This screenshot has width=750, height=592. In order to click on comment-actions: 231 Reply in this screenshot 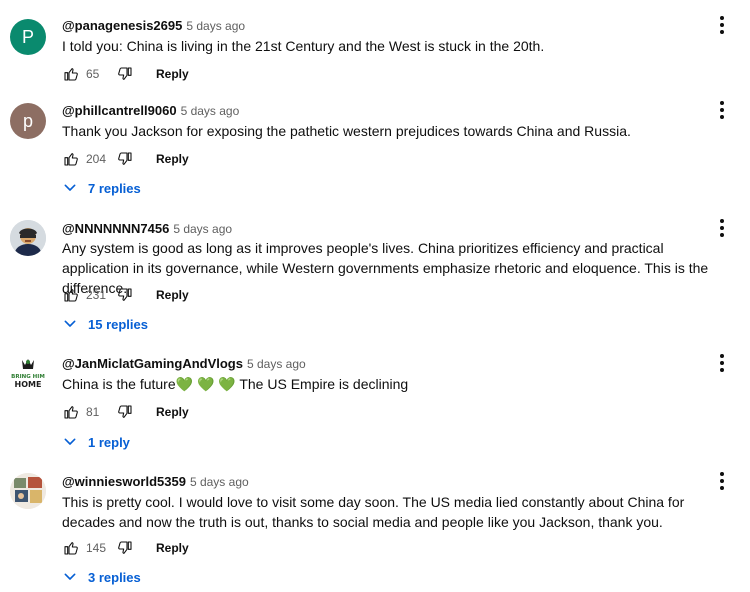, I will do `click(125, 295)`.